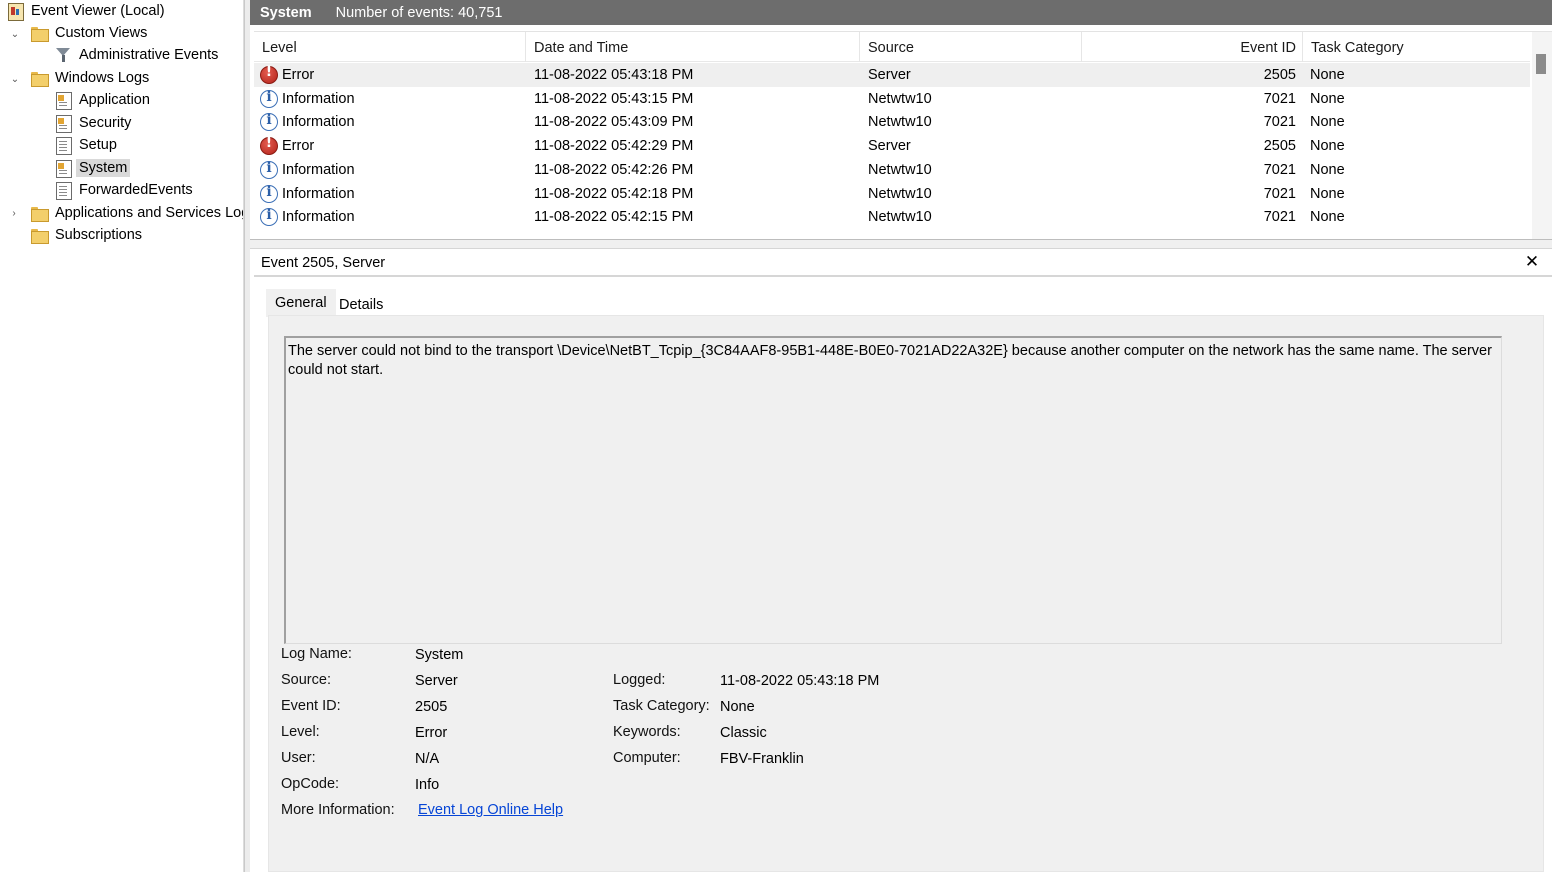  I want to click on tree-item-event-viewer: Event Viewer (Local), so click(87, 11).